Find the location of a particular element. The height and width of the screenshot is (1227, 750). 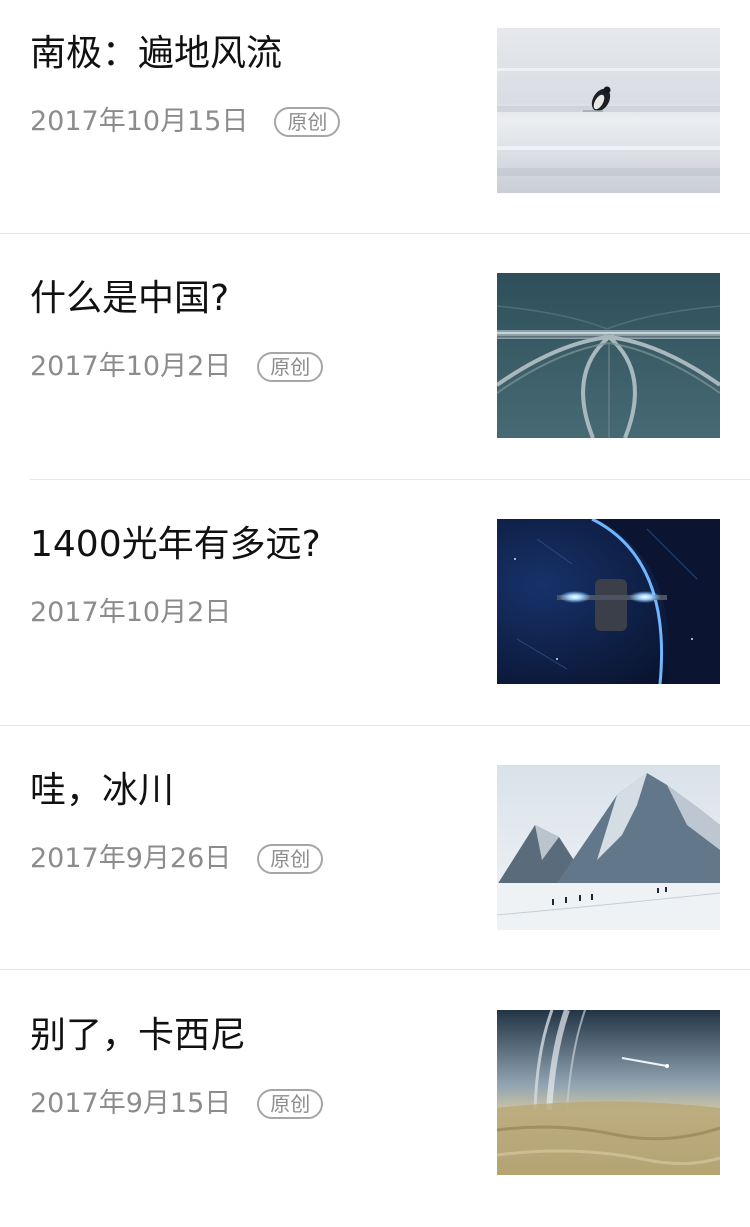

saturn-rings-image is located at coordinates (608, 1092).